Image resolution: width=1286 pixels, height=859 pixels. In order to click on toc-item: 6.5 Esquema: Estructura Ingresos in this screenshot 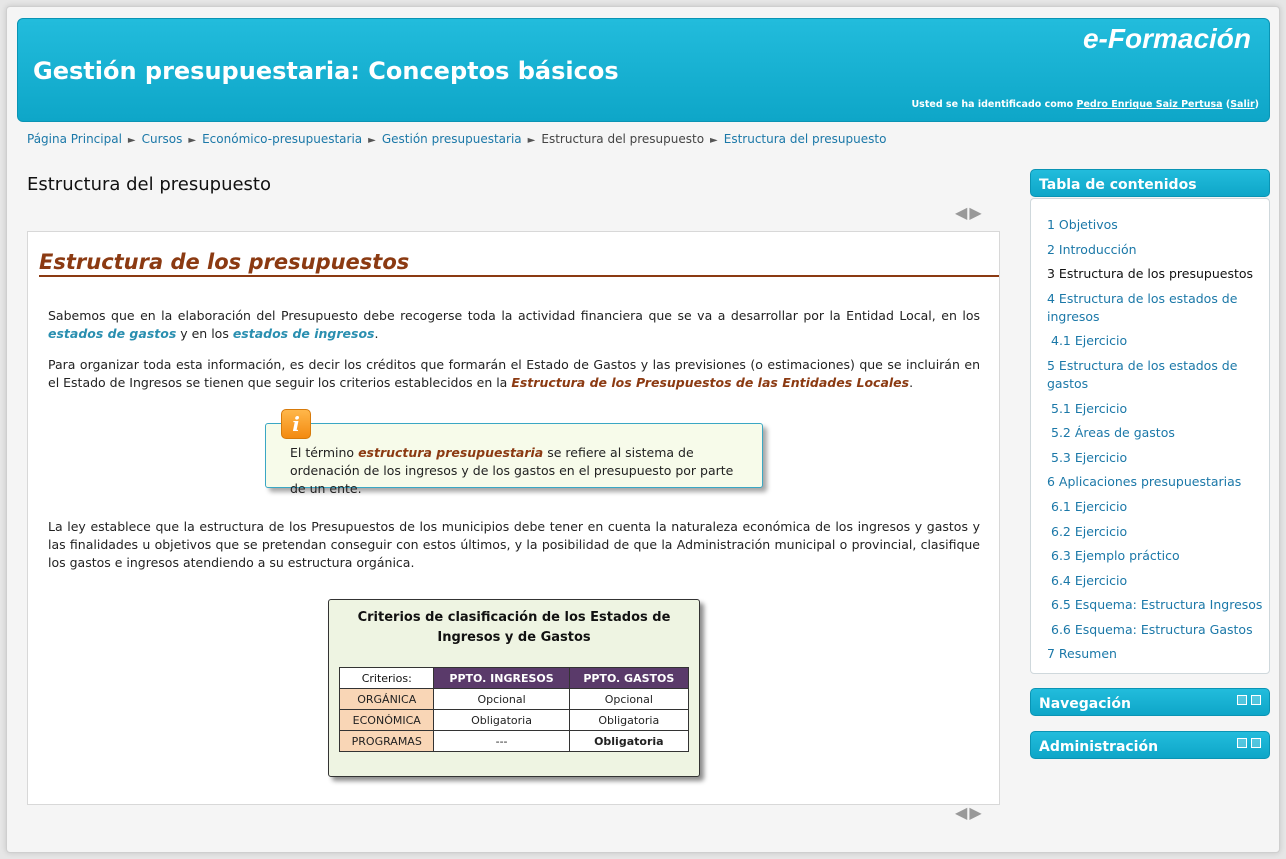, I will do `click(1158, 605)`.